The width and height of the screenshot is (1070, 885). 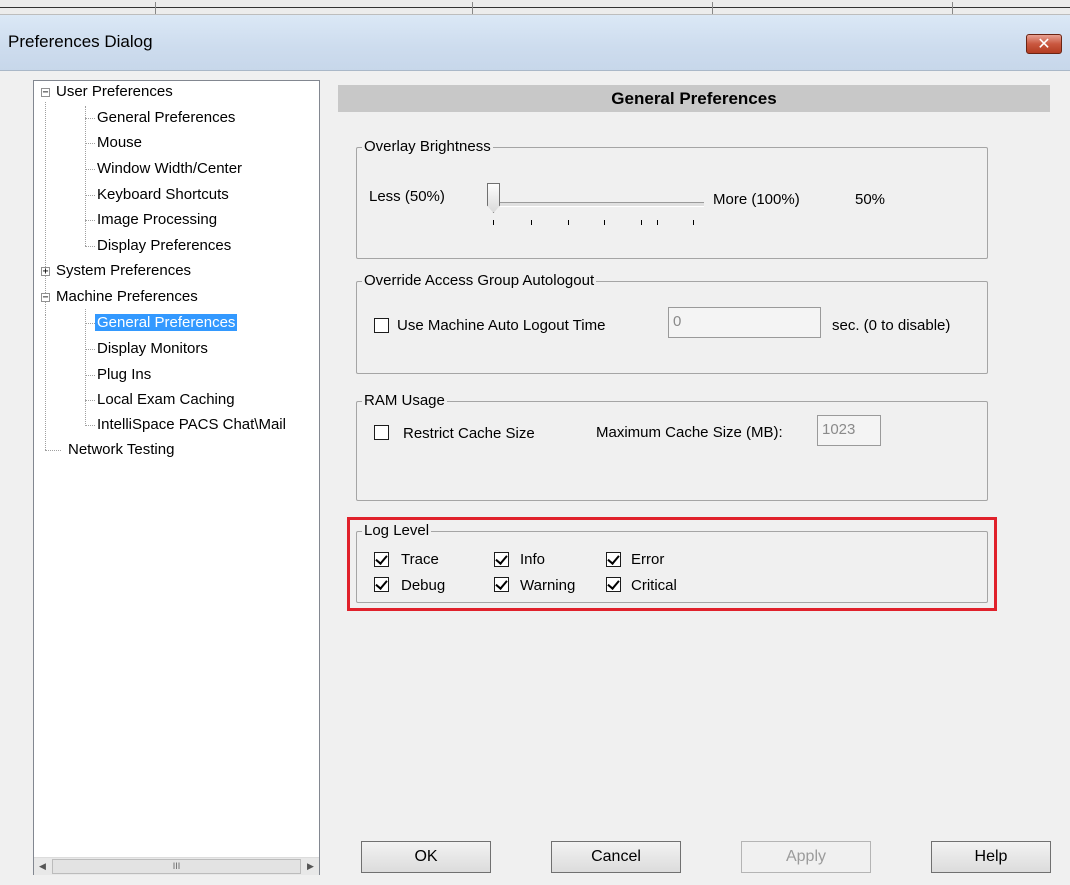 What do you see at coordinates (870, 199) in the screenshot?
I see `brightness-value: 50%` at bounding box center [870, 199].